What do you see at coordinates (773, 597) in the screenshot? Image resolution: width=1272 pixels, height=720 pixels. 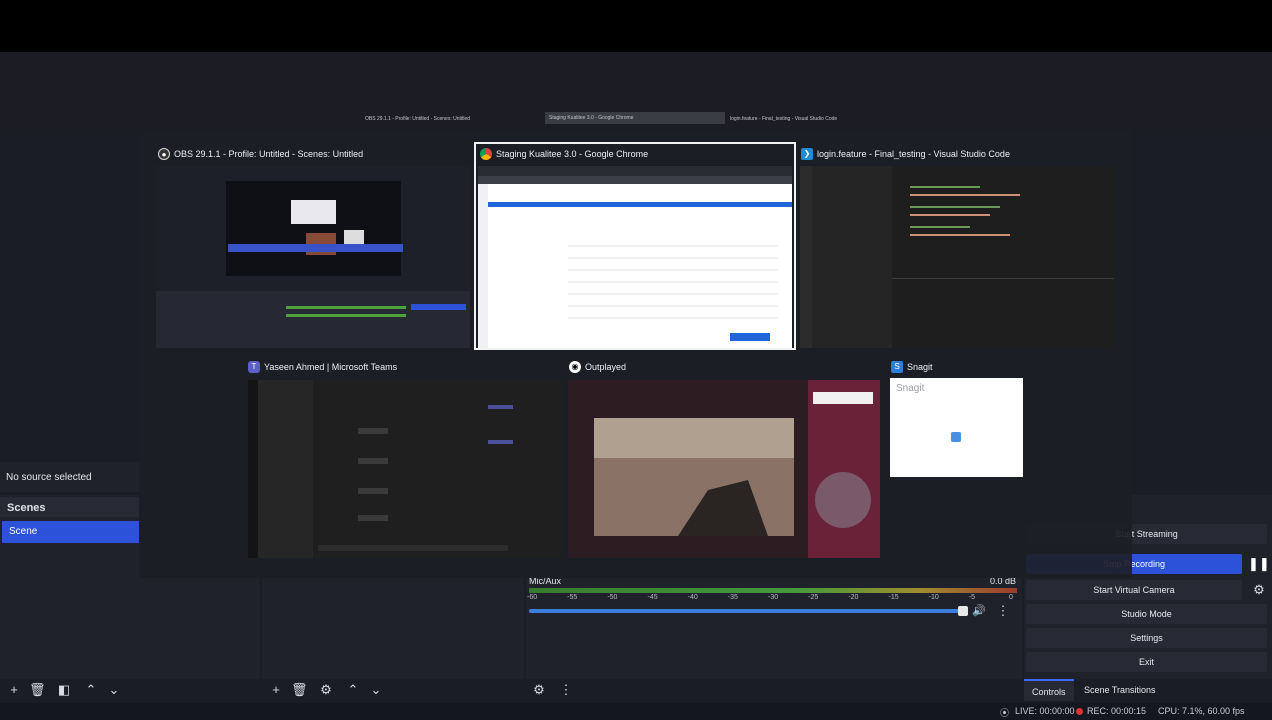 I see `meter-scale-label: -30` at bounding box center [773, 597].